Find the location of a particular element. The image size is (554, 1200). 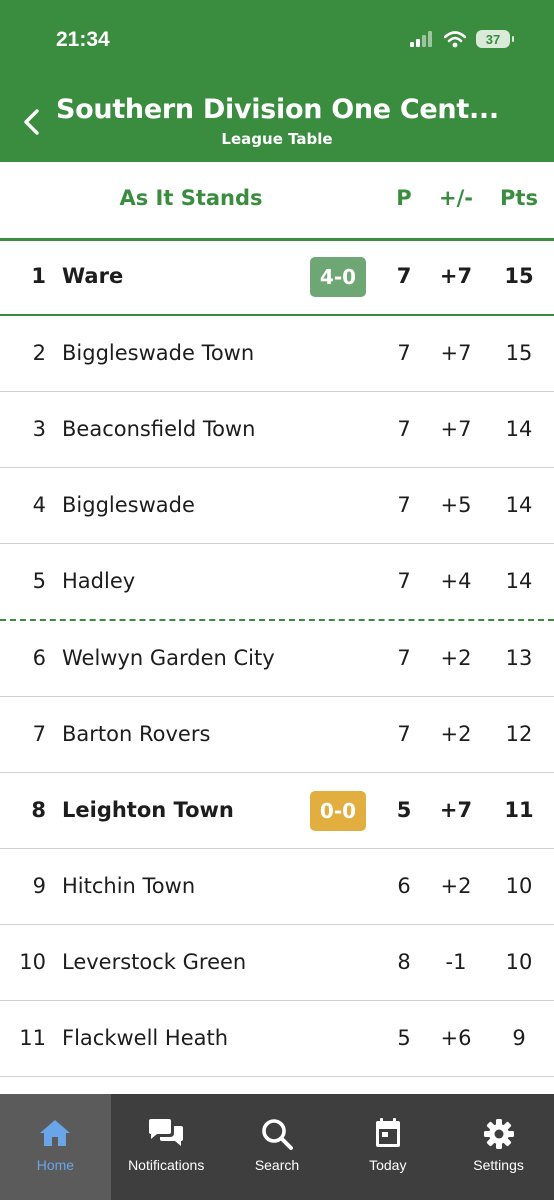

table-row: 5 Hadley 7 +4 14 is located at coordinates (277, 582).